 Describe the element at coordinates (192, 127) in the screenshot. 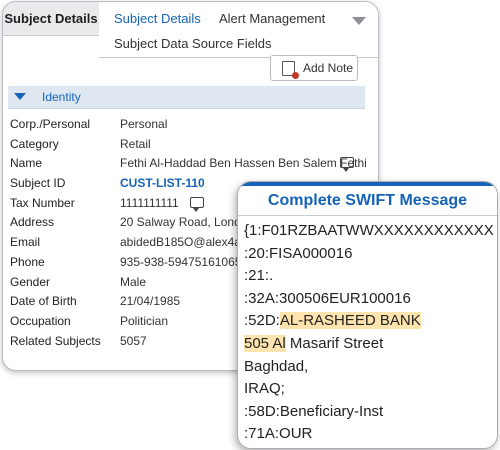

I see `field-row: Corp./Personal Personal` at that location.